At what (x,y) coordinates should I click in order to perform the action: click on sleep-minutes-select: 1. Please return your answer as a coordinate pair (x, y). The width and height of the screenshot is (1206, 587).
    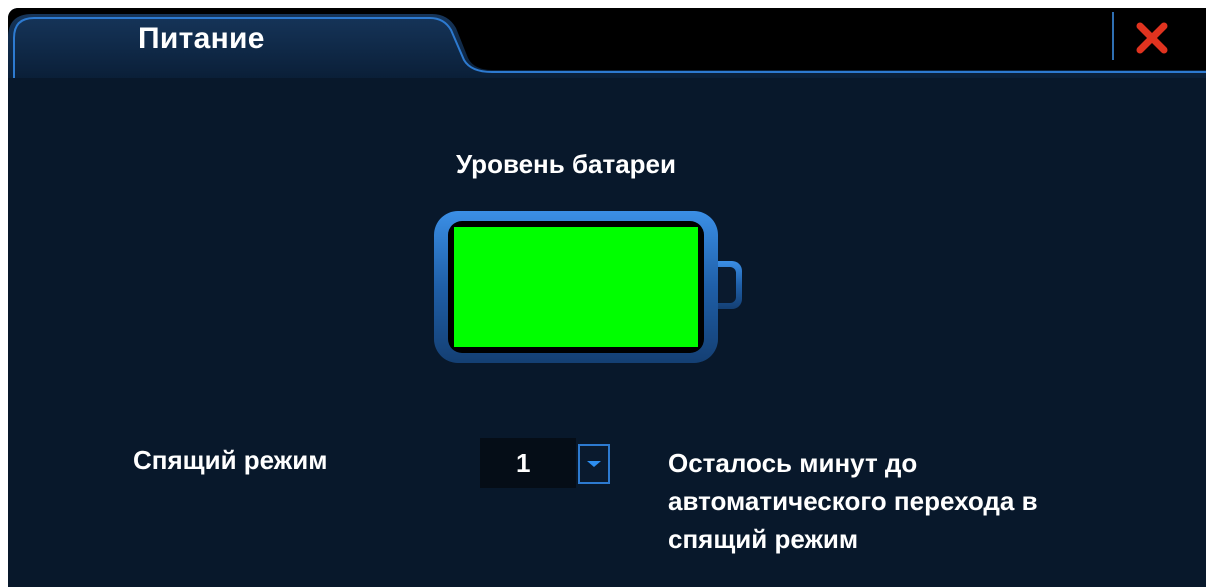
    Looking at the image, I should click on (547, 463).